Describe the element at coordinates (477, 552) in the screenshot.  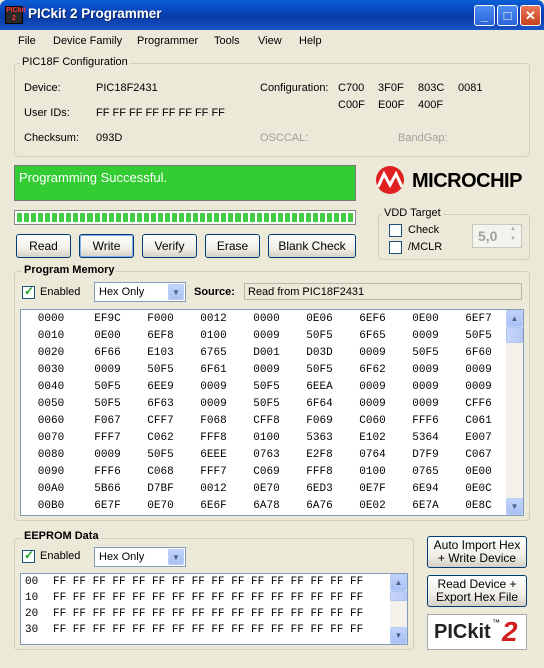
I see `auto-import-write-button: Auto Import Hex + Write Device` at that location.